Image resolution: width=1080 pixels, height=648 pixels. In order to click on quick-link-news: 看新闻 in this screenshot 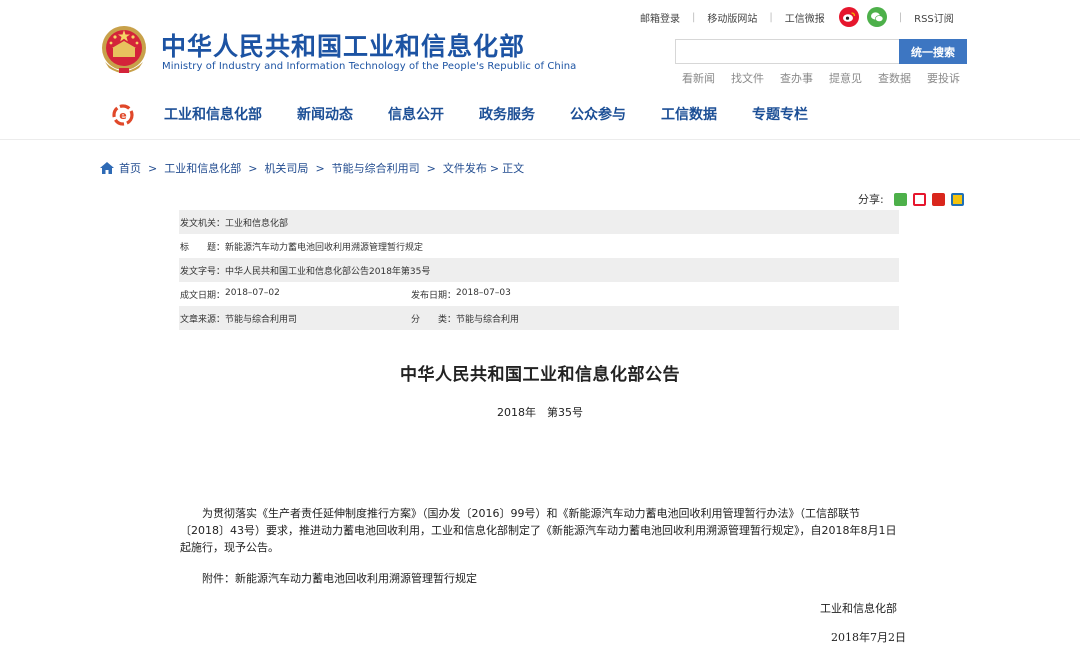, I will do `click(698, 78)`.